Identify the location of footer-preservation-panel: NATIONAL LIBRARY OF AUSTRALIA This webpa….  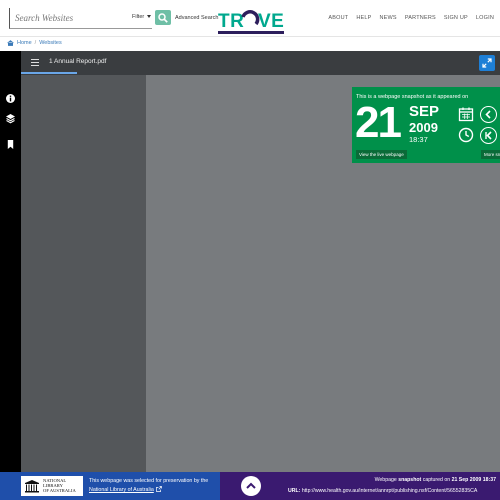
(110, 486).